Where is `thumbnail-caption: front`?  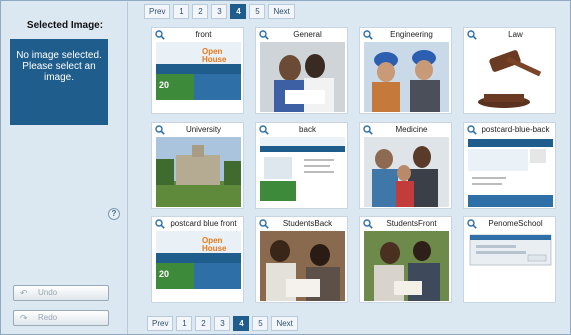 thumbnail-caption: front is located at coordinates (203, 34).